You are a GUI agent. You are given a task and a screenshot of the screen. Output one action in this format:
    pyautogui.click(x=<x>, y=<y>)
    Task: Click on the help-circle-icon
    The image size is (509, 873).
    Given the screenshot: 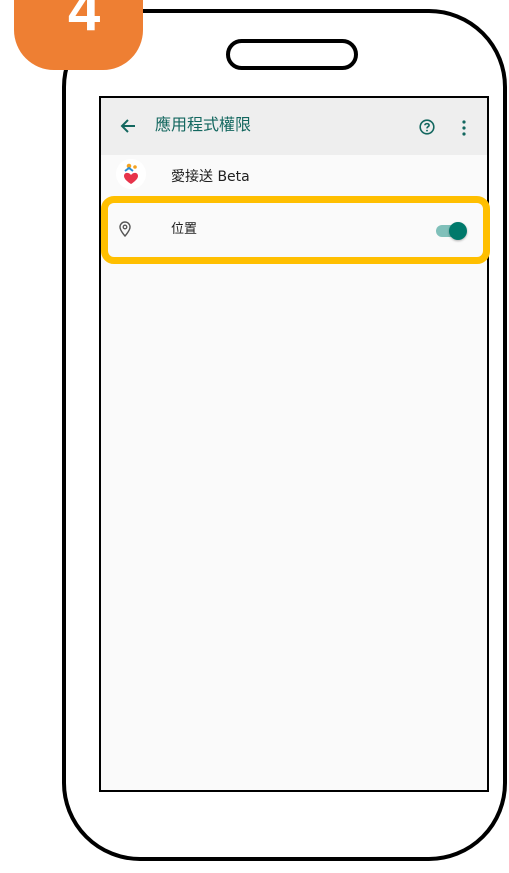 What is the action you would take?
    pyautogui.click(x=427, y=127)
    